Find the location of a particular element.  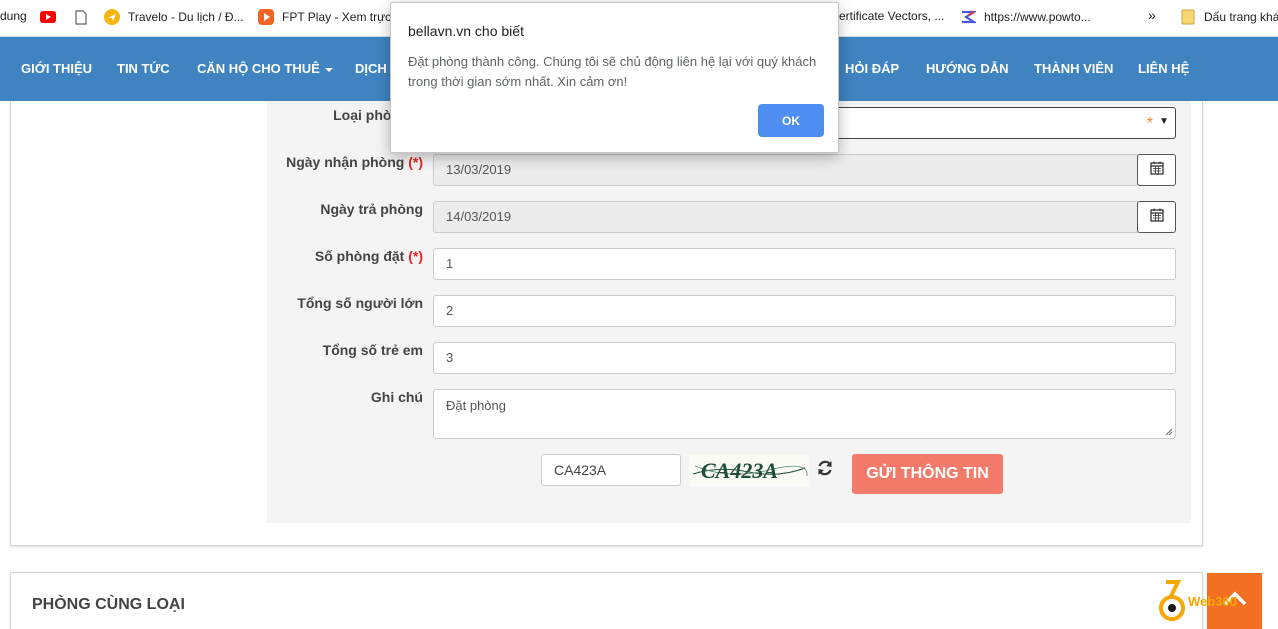

related-rooms-title: PHÒNG CÙNG LOẠI is located at coordinates (108, 604).